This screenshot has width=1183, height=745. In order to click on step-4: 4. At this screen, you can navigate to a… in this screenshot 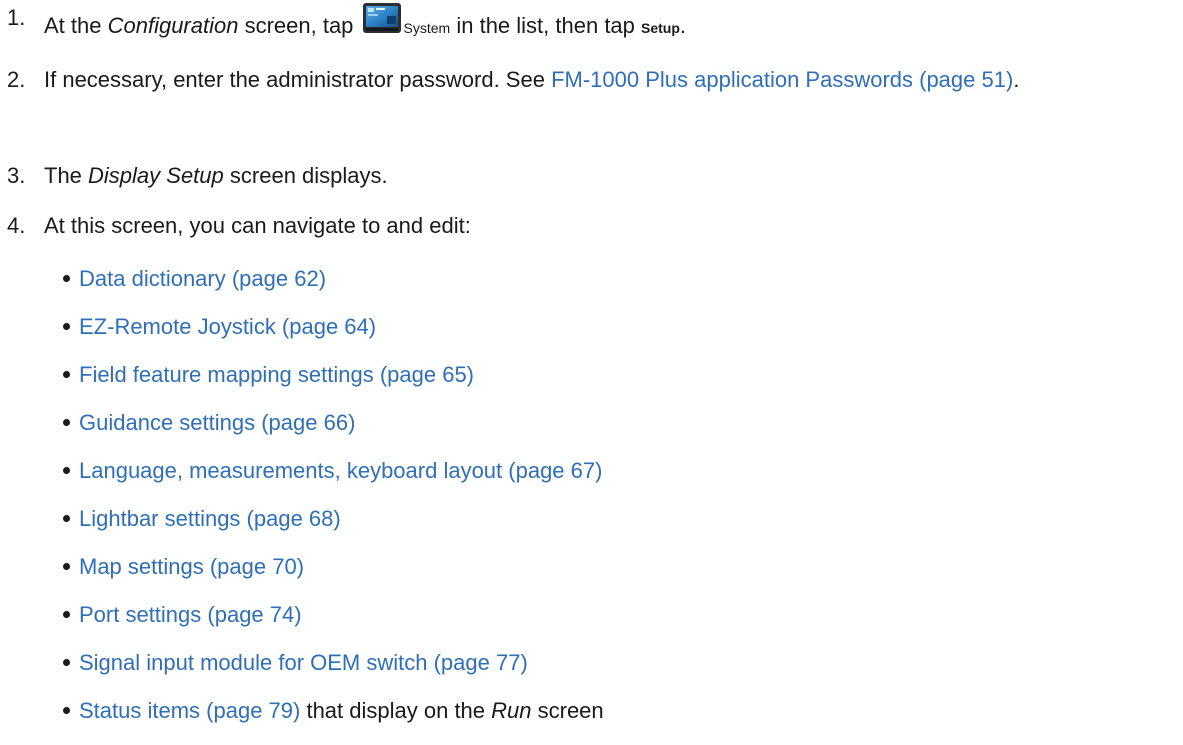, I will do `click(590, 226)`.